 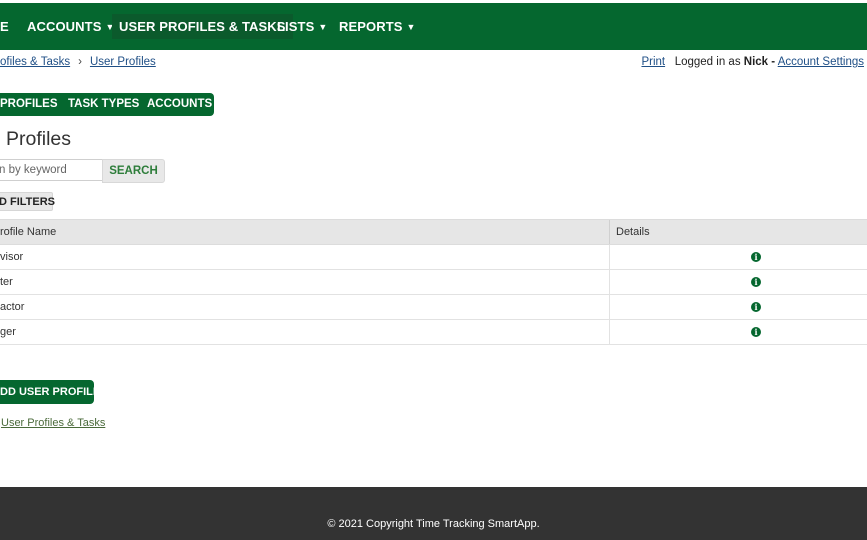 I want to click on table-row: actor i, so click(x=433, y=307).